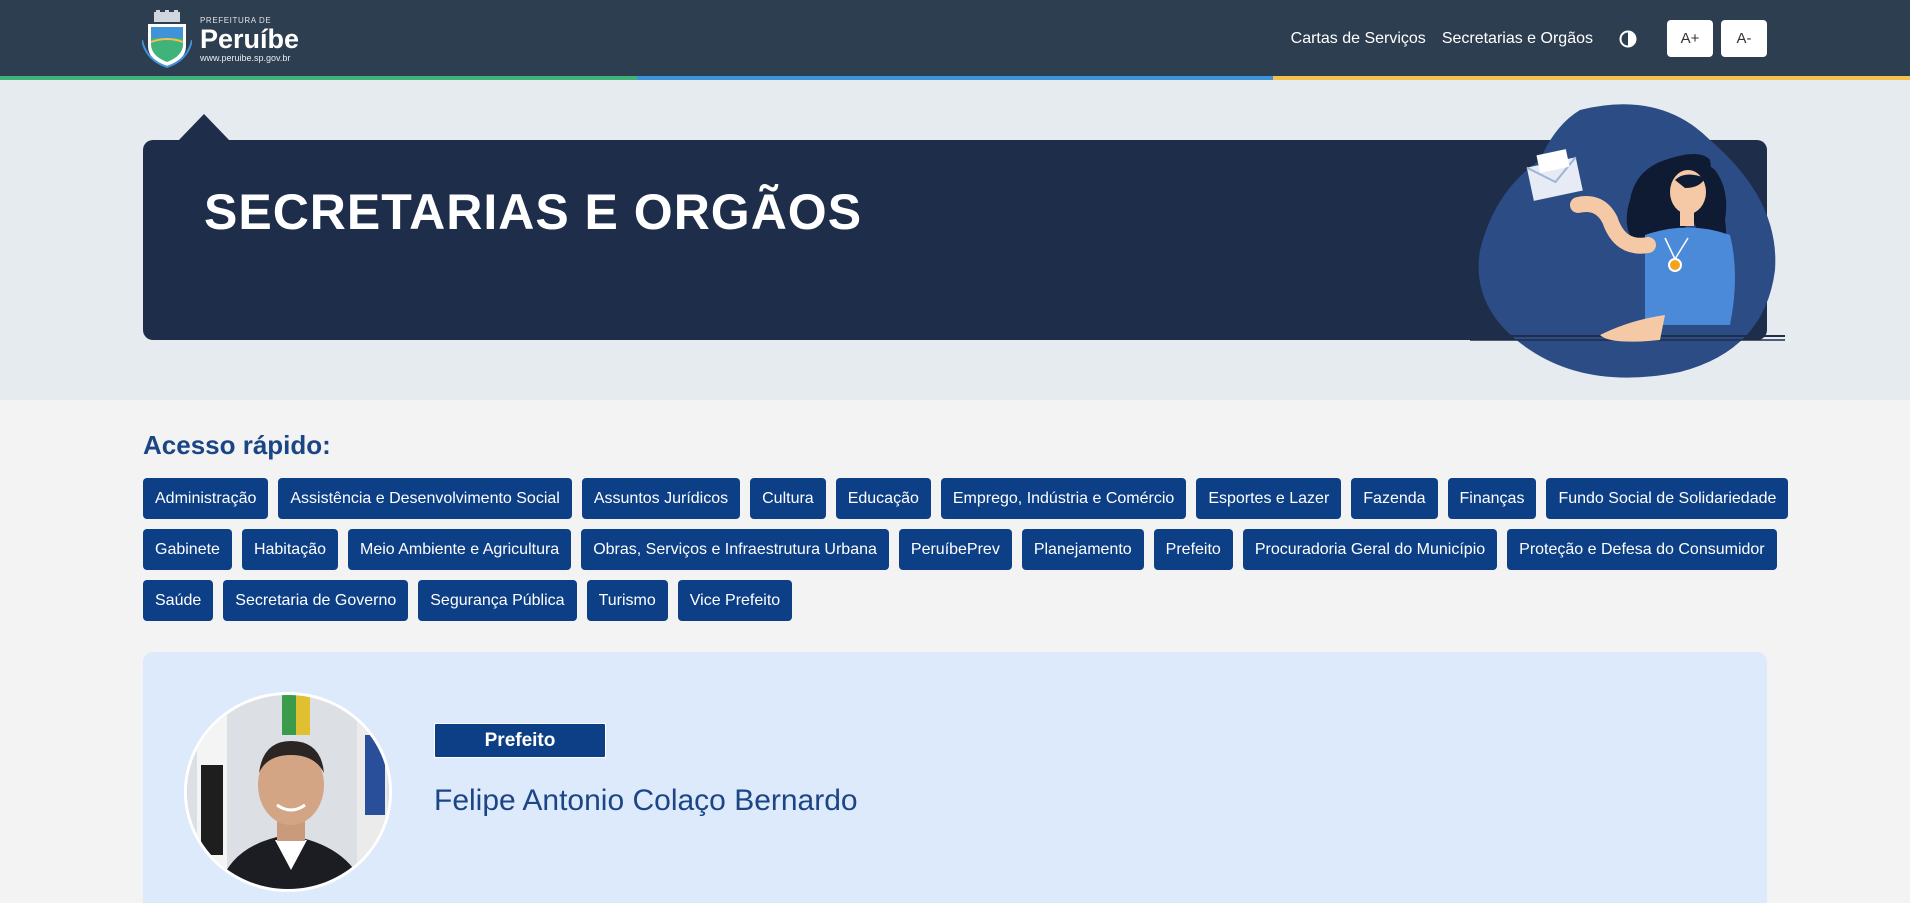  I want to click on tag-vice-prefeito: Vice Prefeito, so click(735, 600).